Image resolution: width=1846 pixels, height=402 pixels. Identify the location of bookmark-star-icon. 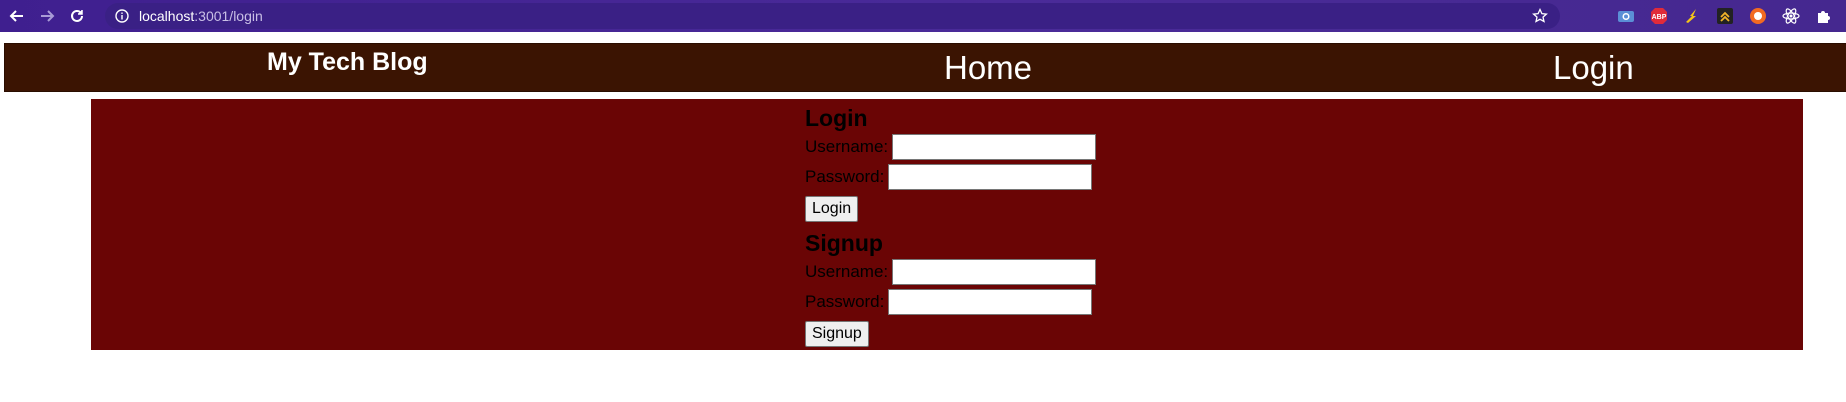
(1540, 16).